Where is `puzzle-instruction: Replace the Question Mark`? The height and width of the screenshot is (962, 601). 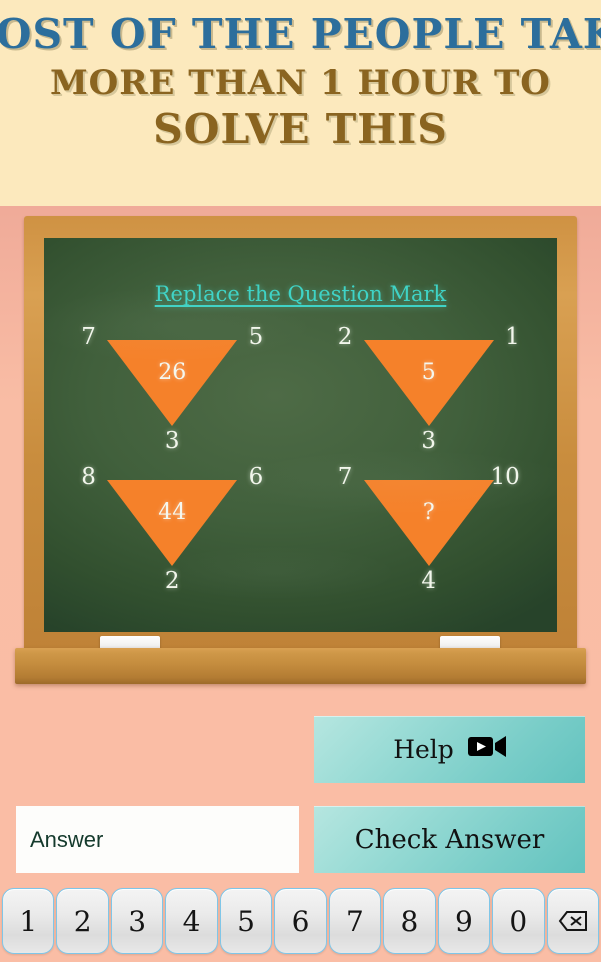
puzzle-instruction: Replace the Question Mark is located at coordinates (300, 294).